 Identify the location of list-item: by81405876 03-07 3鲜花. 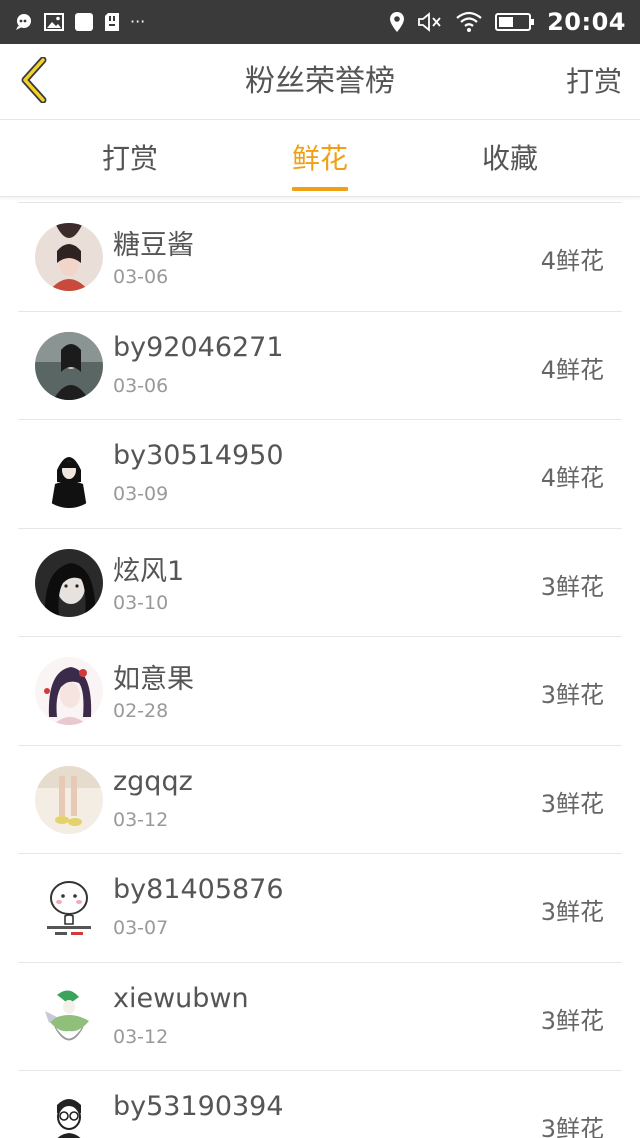
(320, 908).